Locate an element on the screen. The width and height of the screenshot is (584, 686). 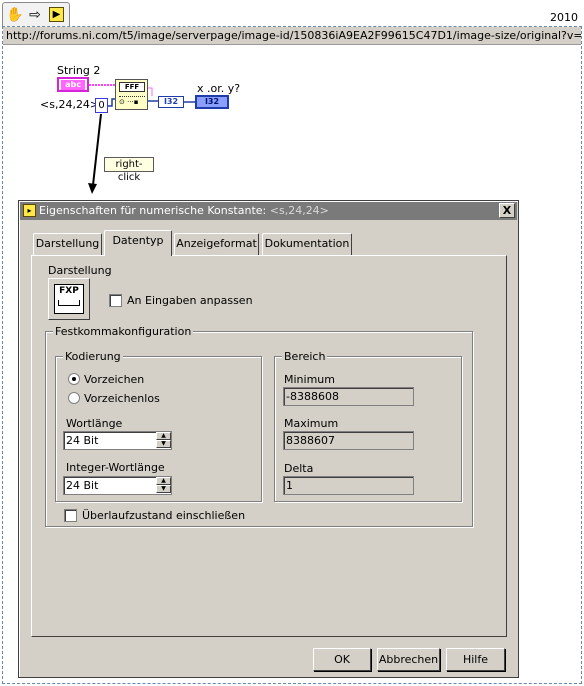
tab-datentyp: Datentyp is located at coordinates (138, 243).